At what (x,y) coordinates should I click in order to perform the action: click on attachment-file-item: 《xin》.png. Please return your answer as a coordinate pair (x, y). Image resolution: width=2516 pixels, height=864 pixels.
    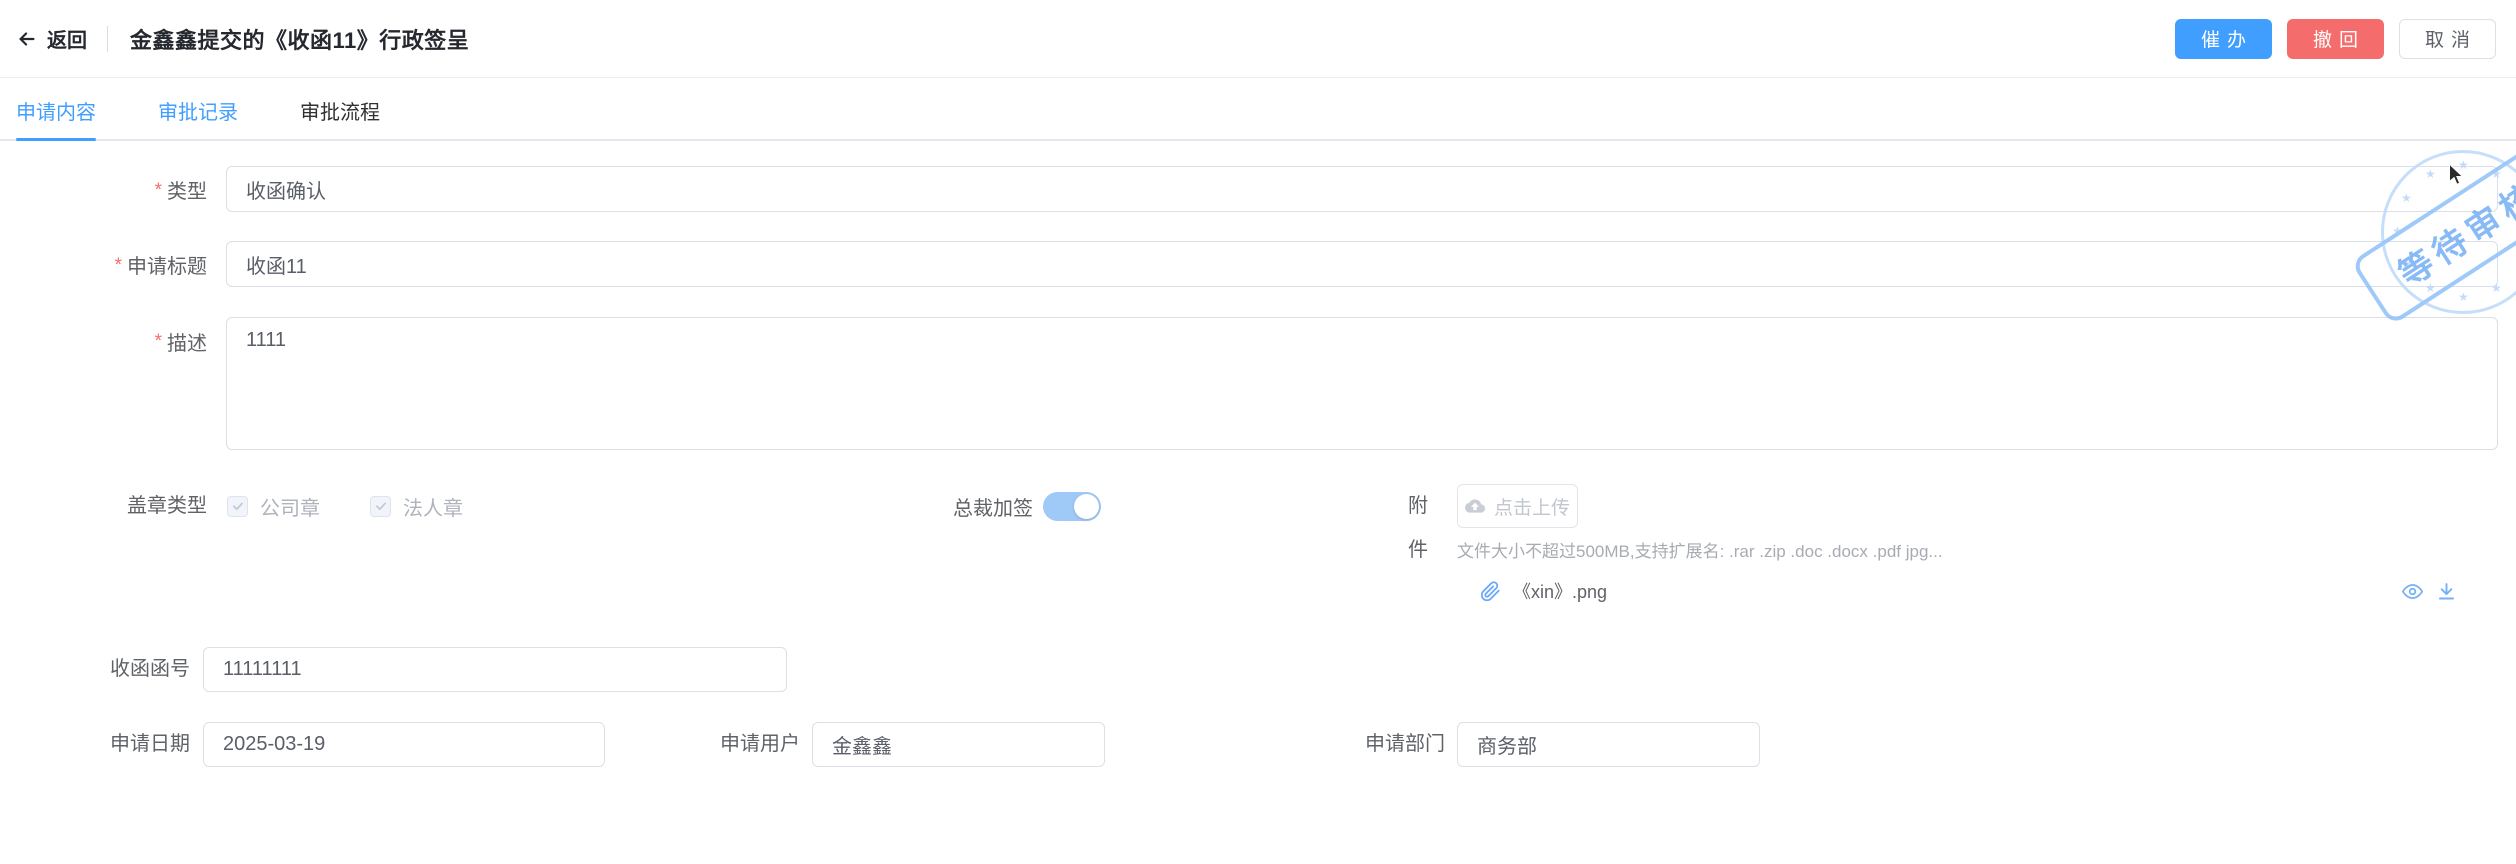
    Looking at the image, I should click on (1957, 591).